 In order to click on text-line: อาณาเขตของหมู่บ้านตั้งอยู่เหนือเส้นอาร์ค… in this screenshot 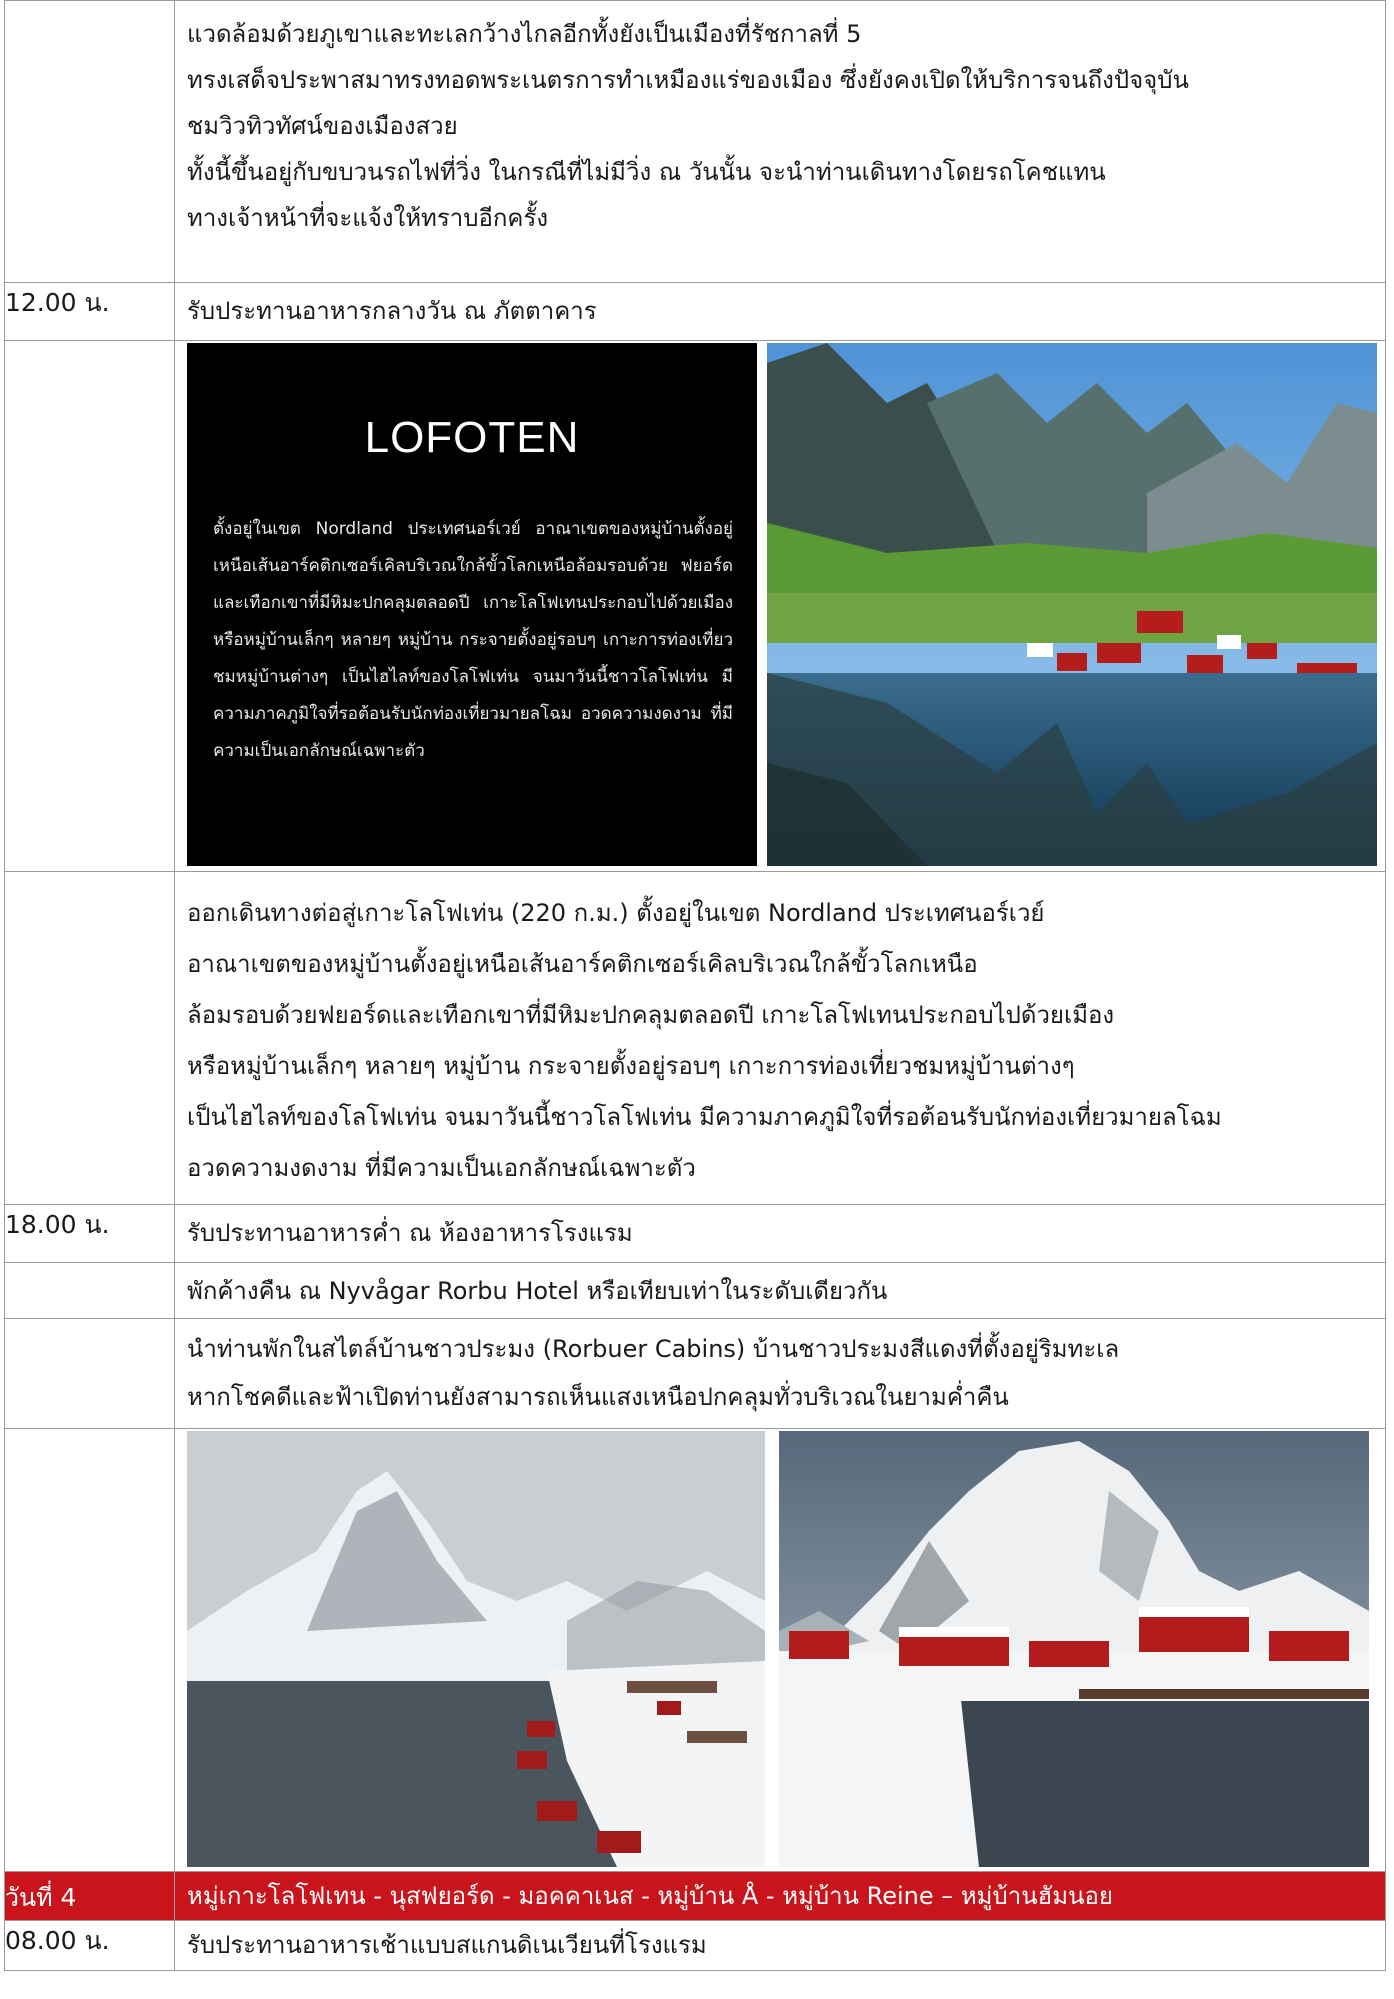, I will do `click(582, 964)`.